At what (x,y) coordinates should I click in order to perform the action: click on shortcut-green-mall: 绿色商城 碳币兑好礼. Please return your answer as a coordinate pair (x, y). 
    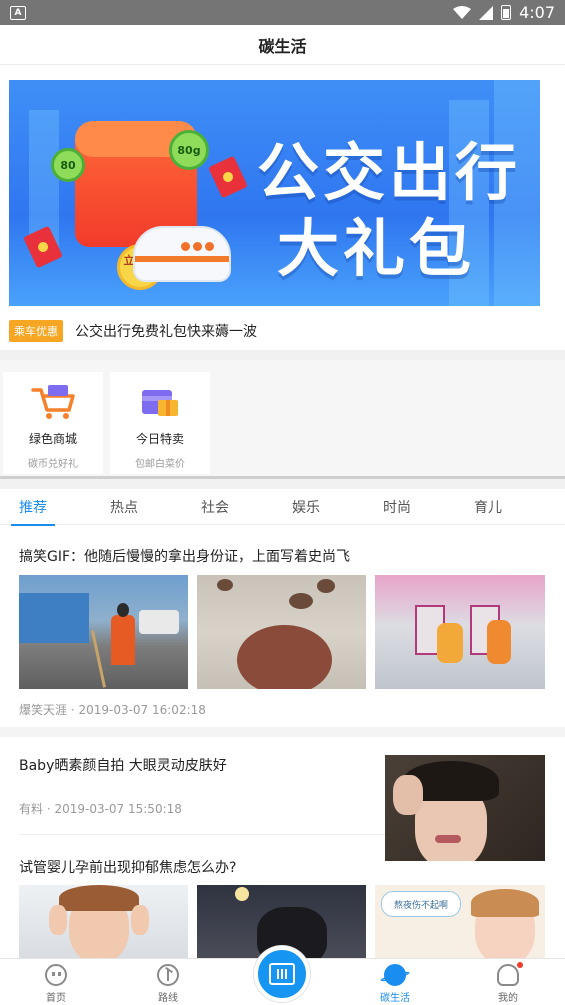
    Looking at the image, I should click on (53, 423).